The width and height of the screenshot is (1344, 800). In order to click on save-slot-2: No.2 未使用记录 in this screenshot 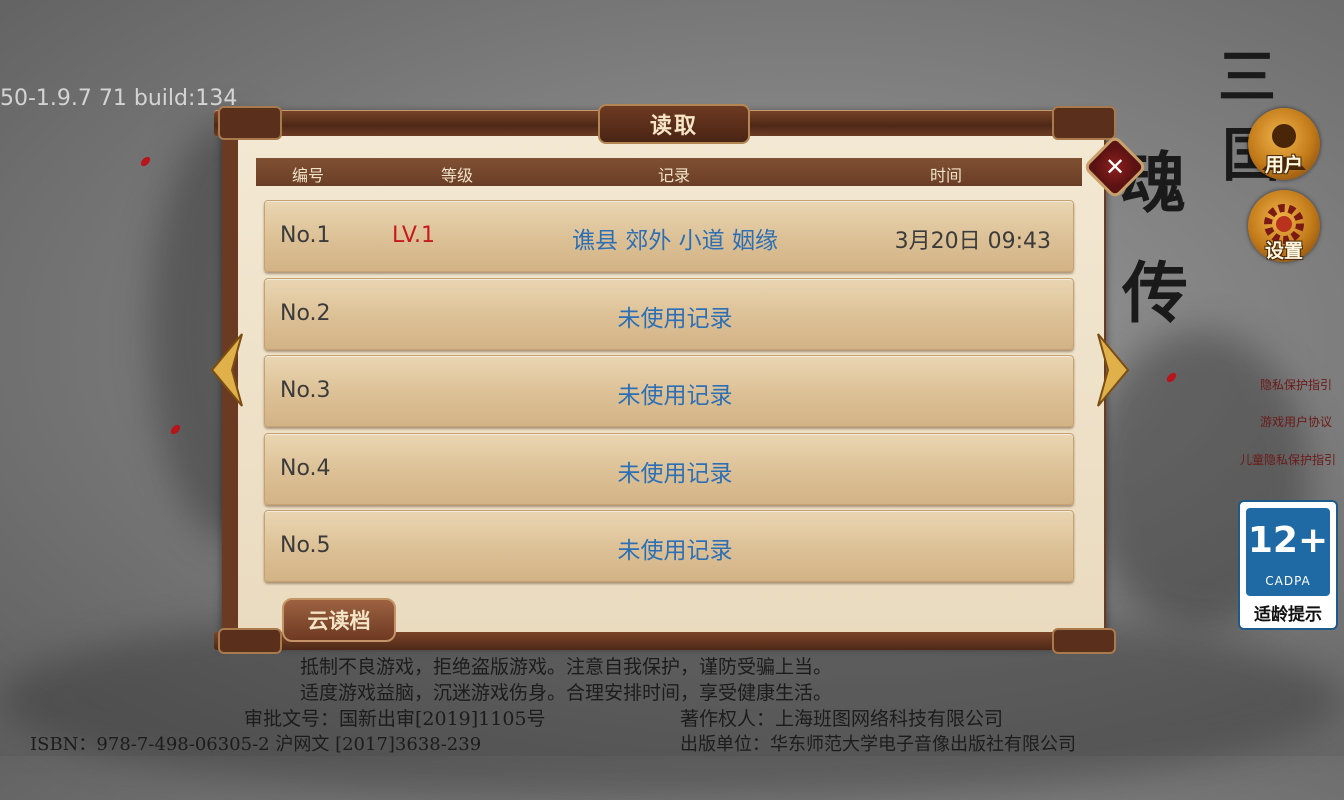, I will do `click(669, 314)`.